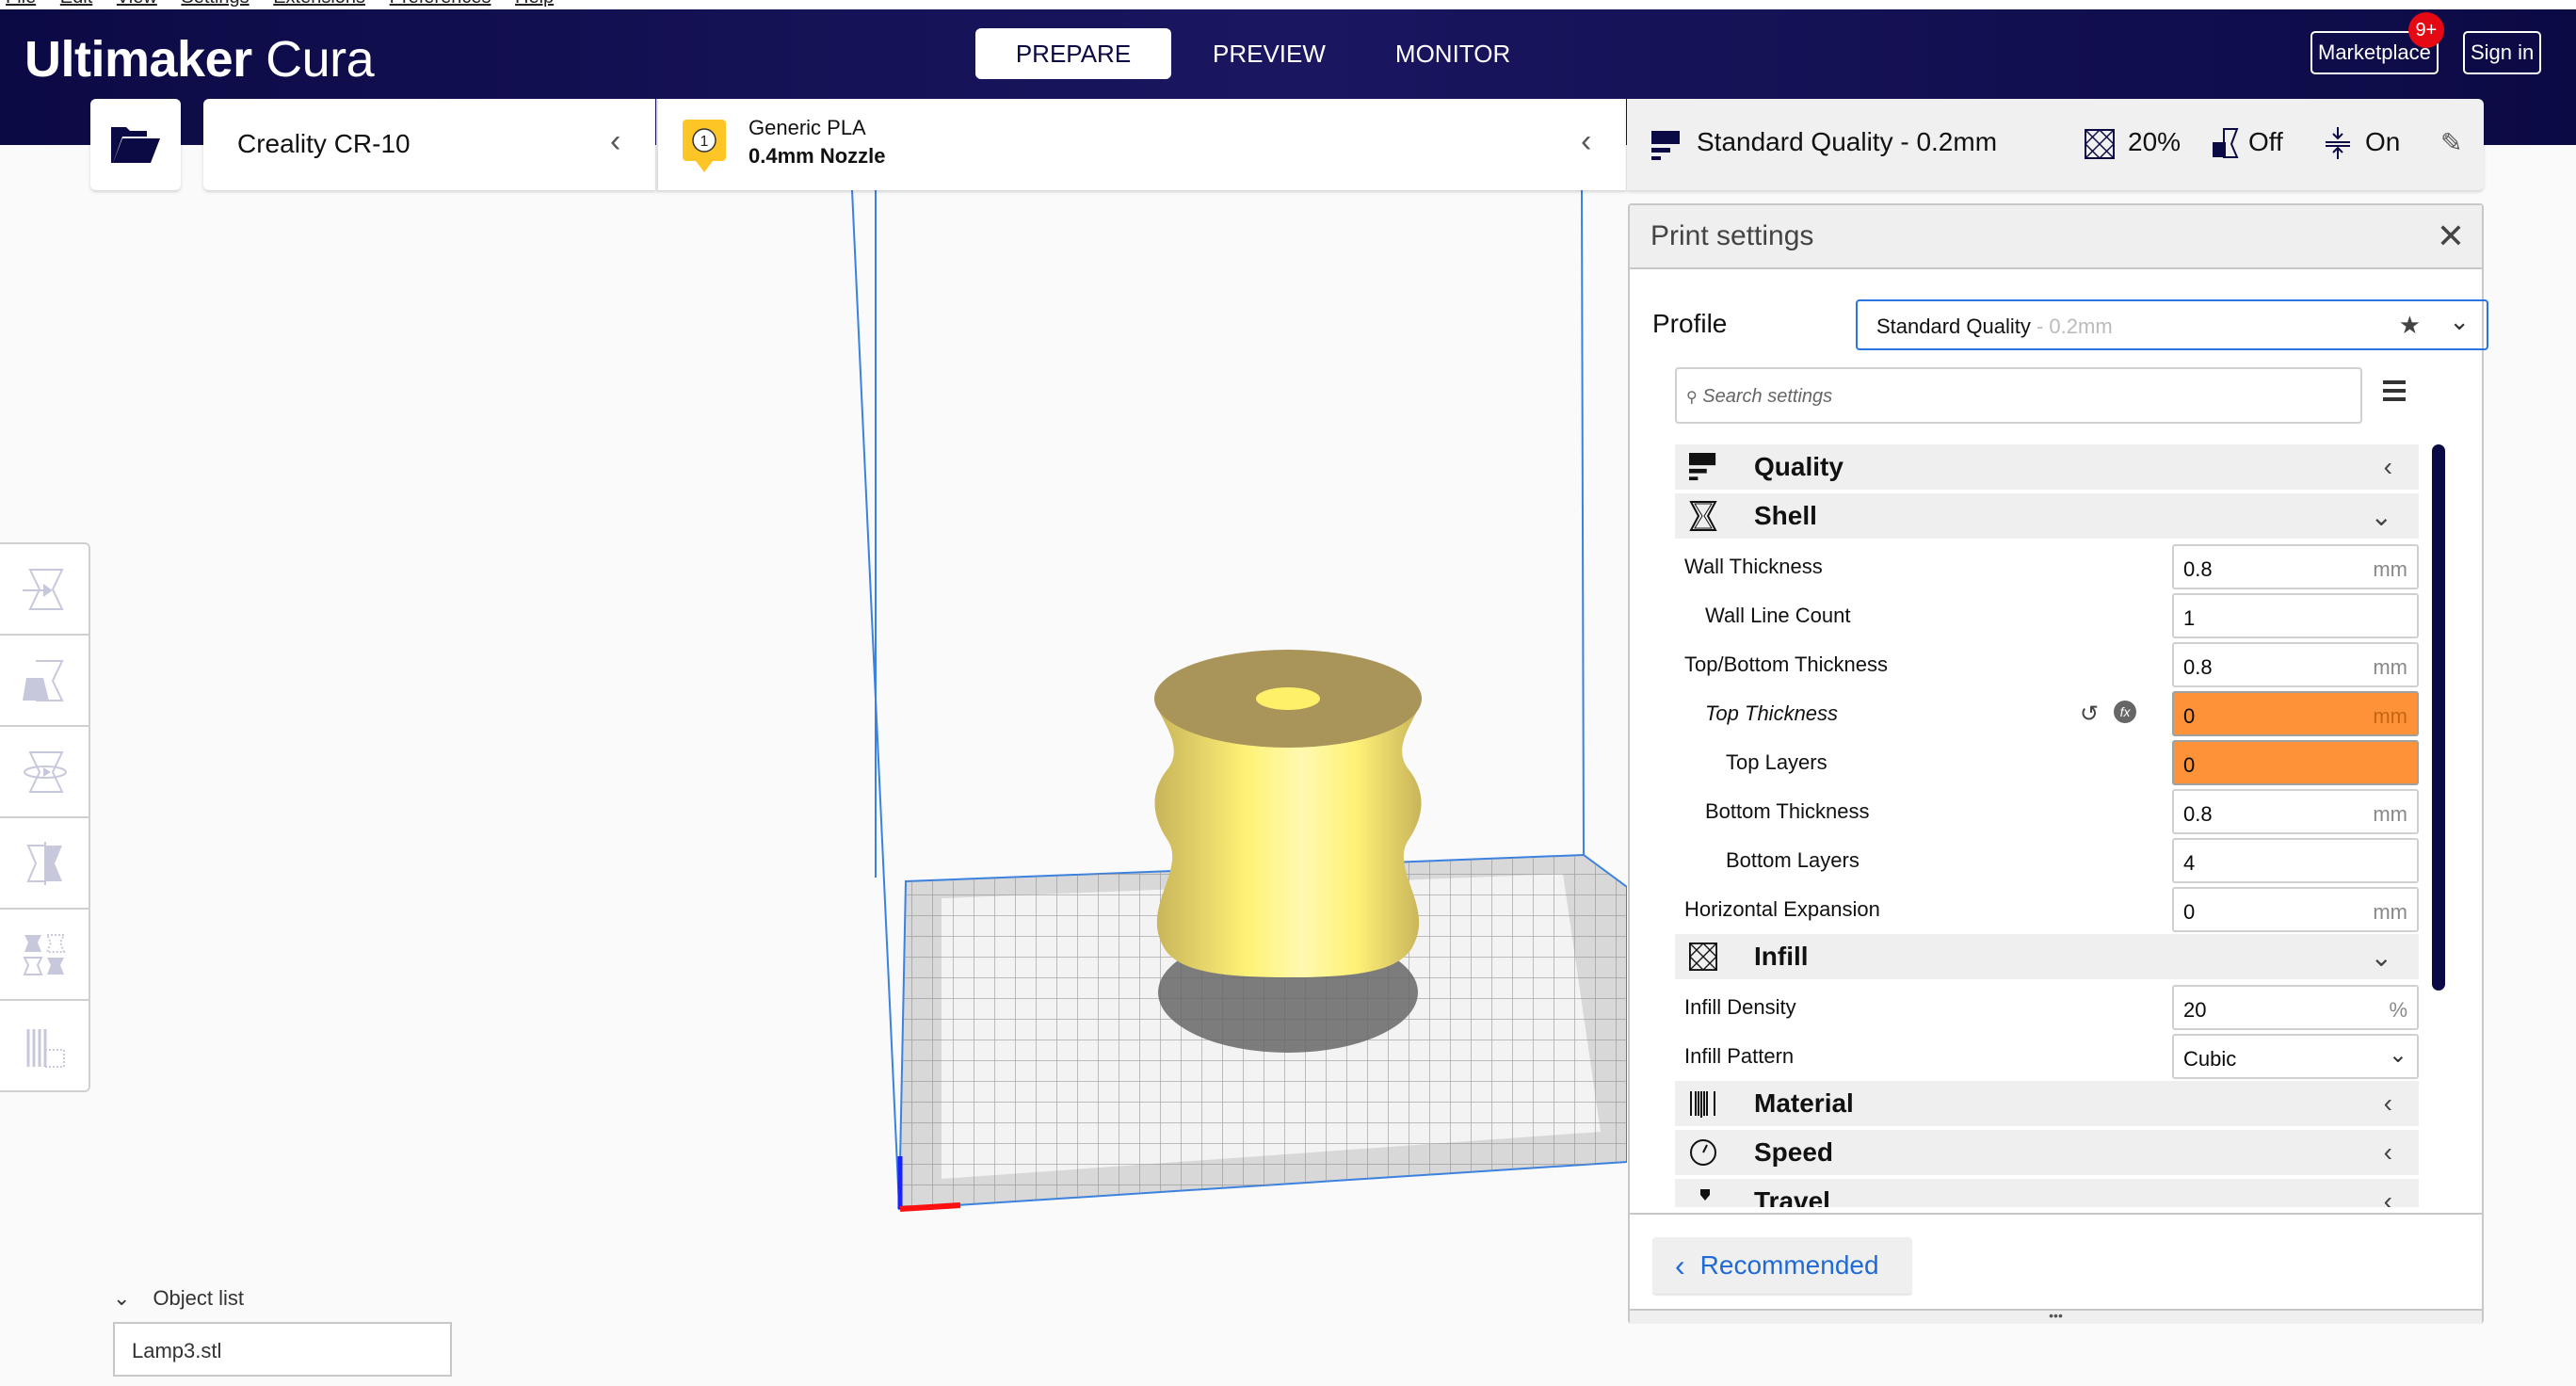 This screenshot has height=1386, width=2576. Describe the element at coordinates (2089, 714) in the screenshot. I see `reset-icon: ↺` at that location.